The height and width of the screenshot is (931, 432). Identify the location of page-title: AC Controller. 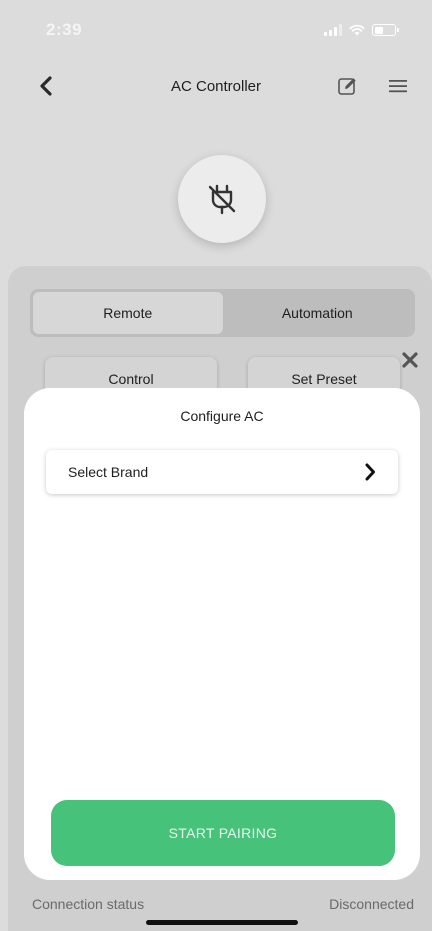
(216, 86).